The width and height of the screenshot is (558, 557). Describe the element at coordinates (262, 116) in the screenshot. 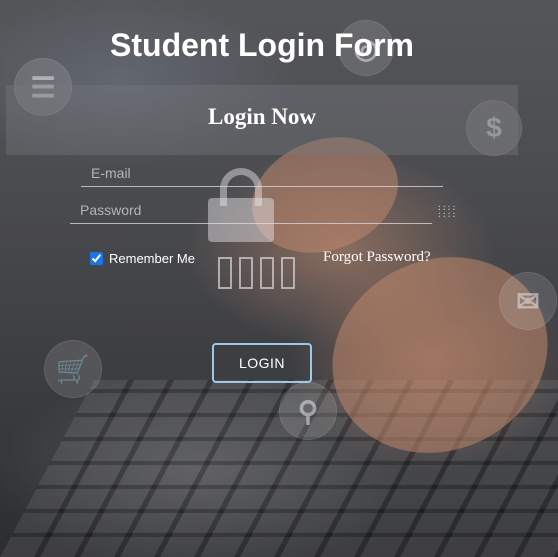

I see `login-heading: Login Now` at that location.